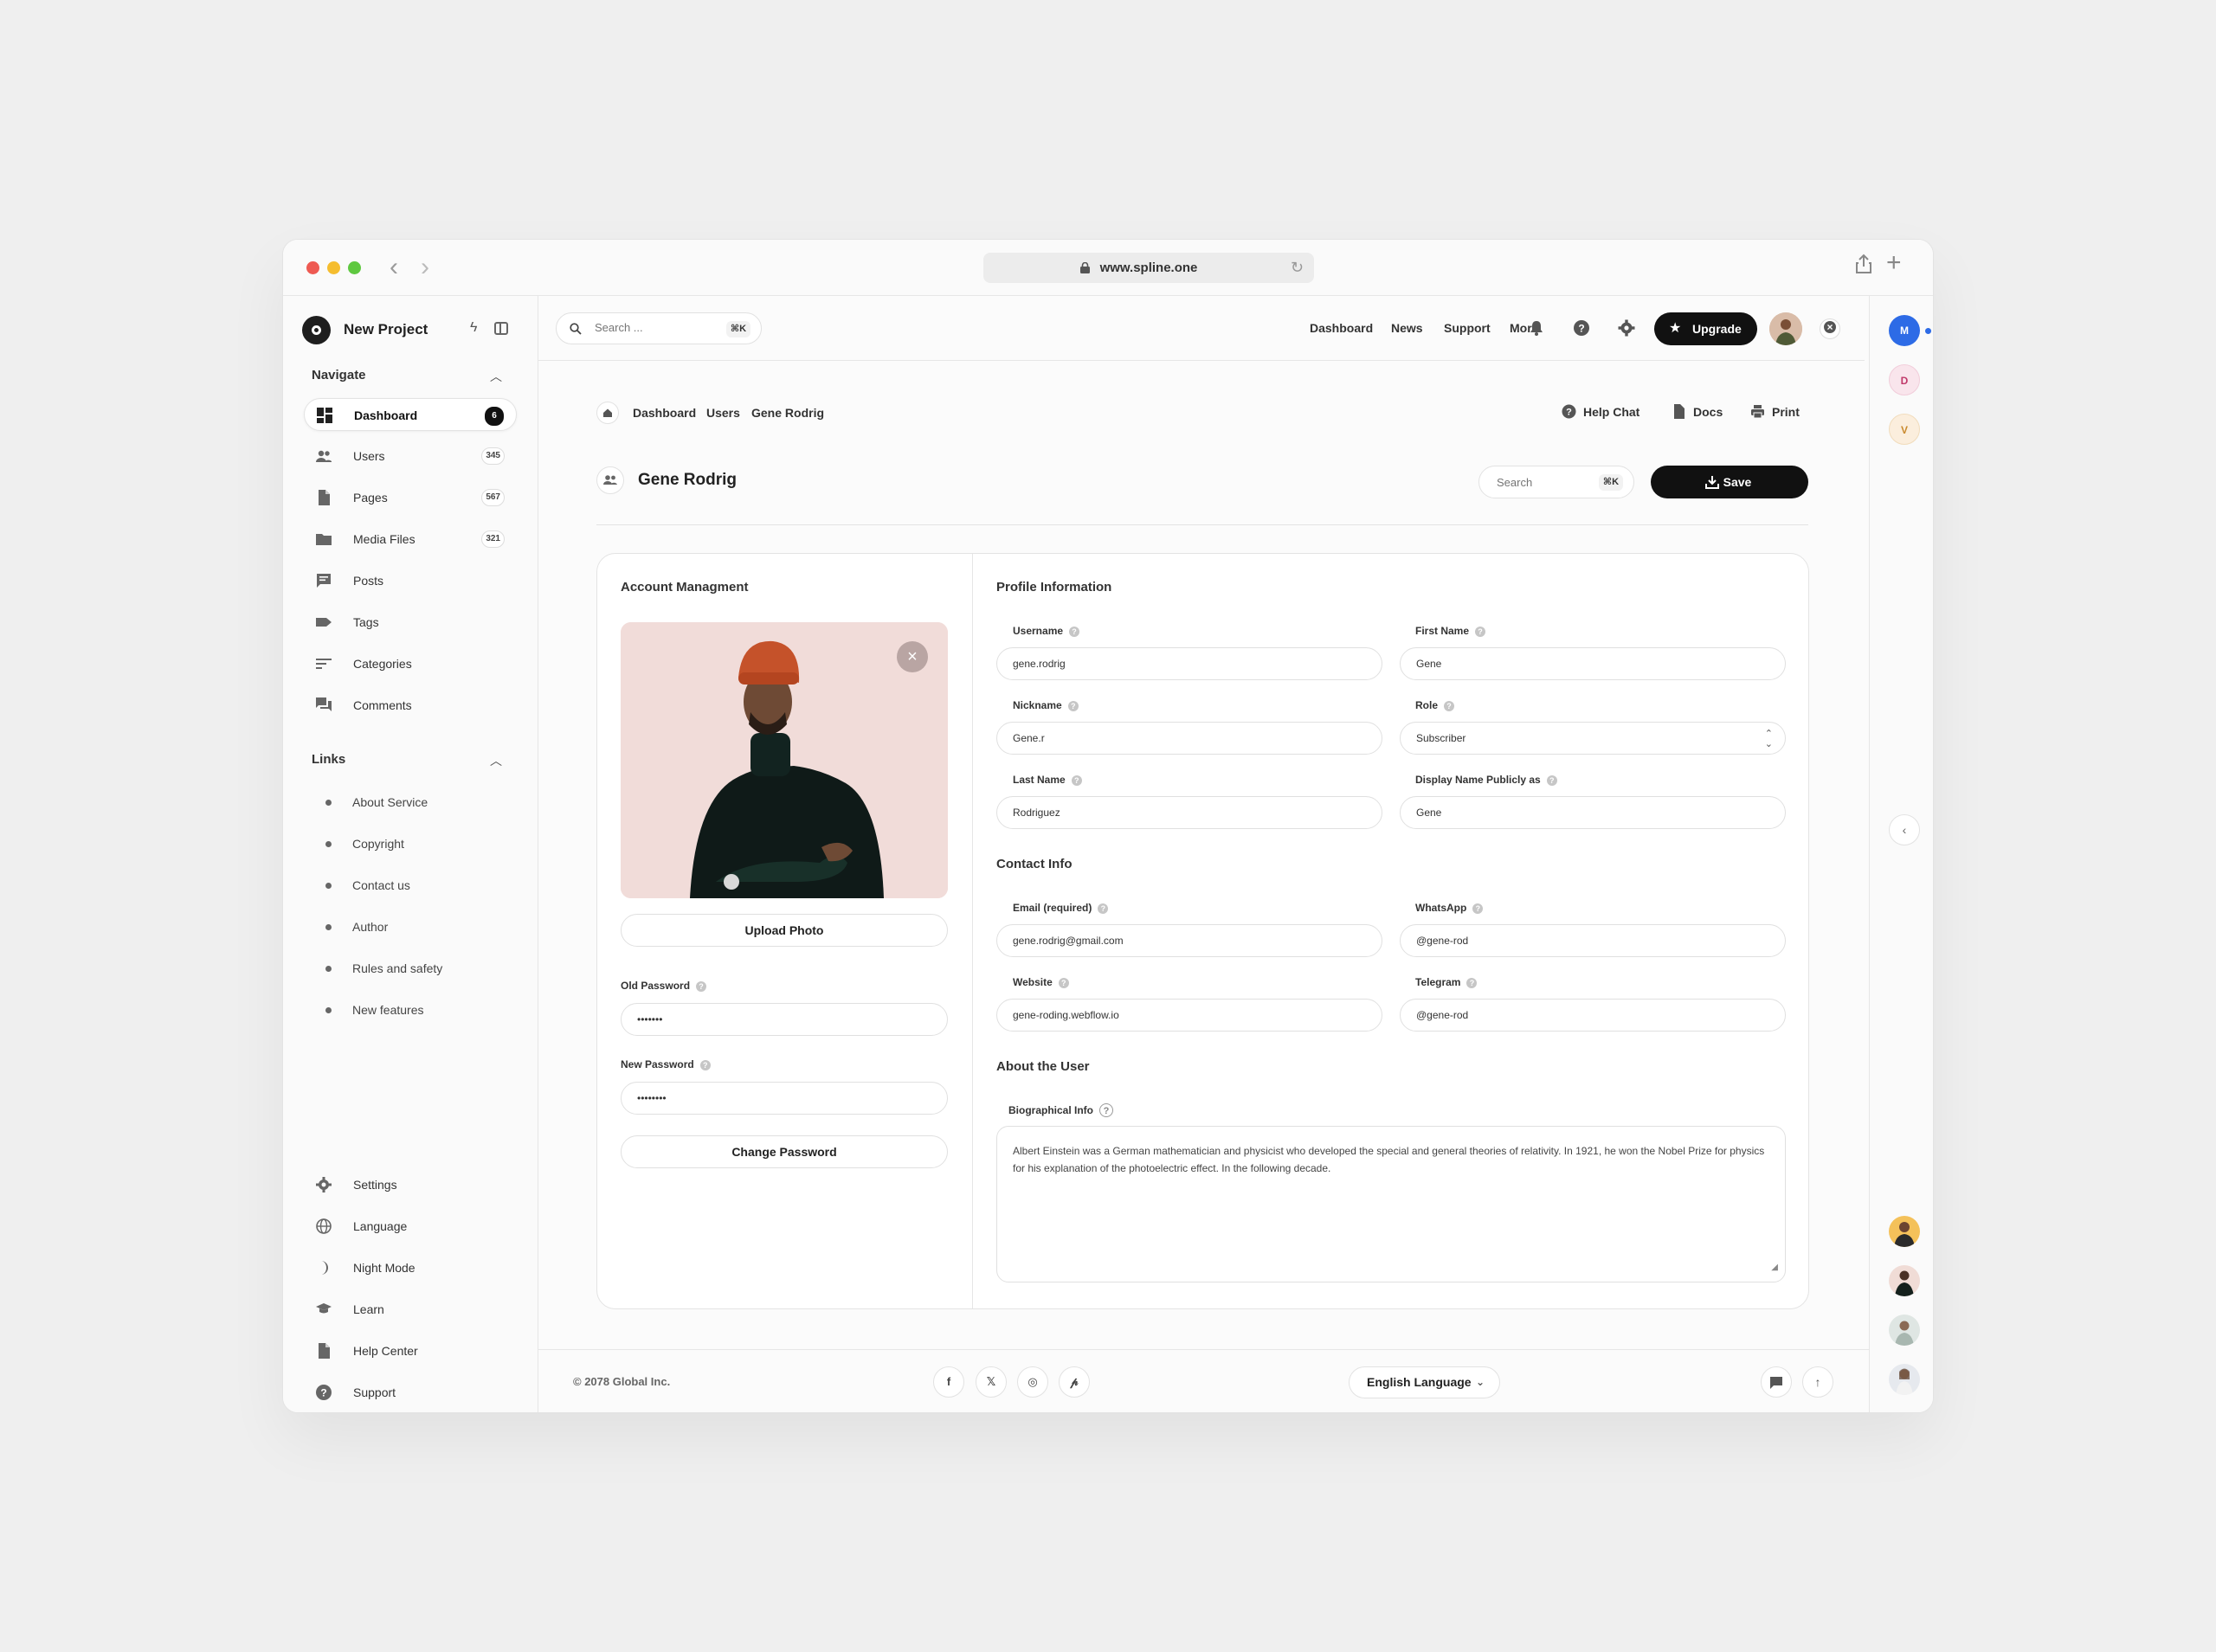  I want to click on telegram-field: @gene-rod, so click(1593, 1015).